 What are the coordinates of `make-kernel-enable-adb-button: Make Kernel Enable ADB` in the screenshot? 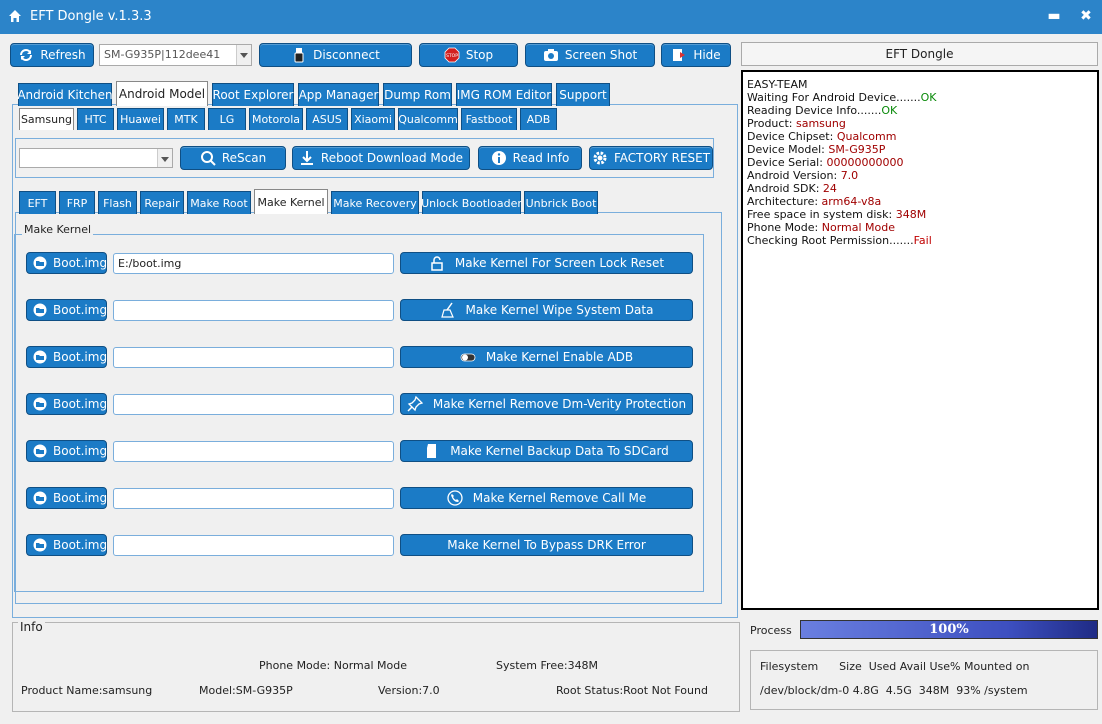 It's located at (546, 357).